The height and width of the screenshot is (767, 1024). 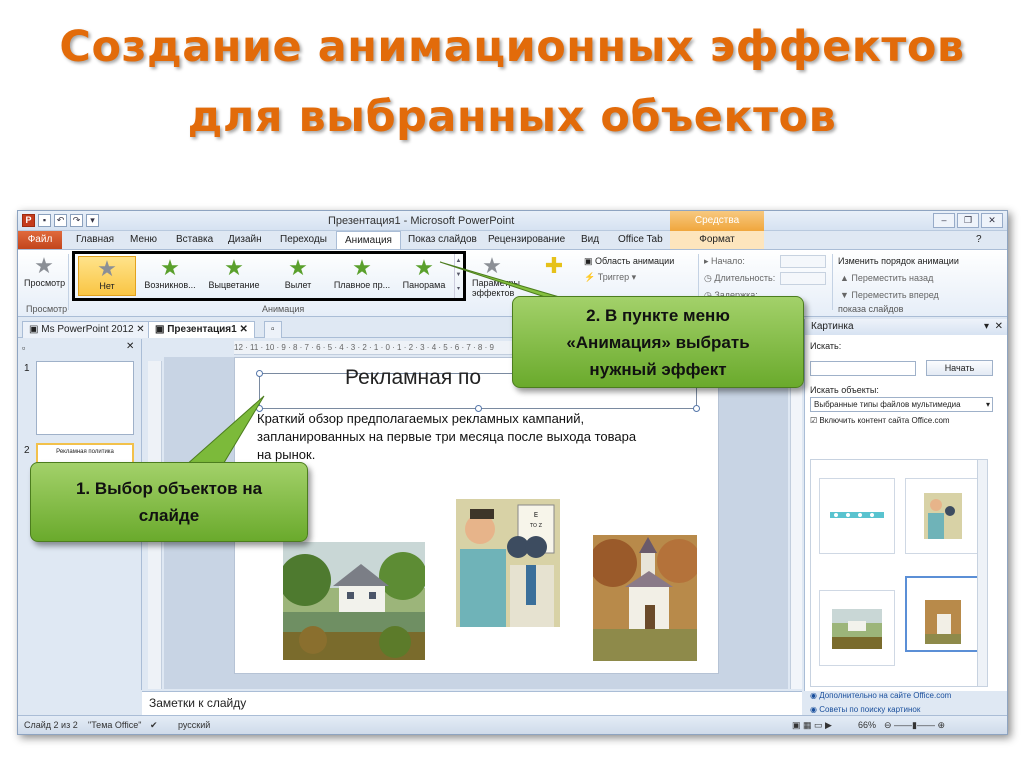 What do you see at coordinates (645, 598) in the screenshot?
I see `church-autumn-image` at bounding box center [645, 598].